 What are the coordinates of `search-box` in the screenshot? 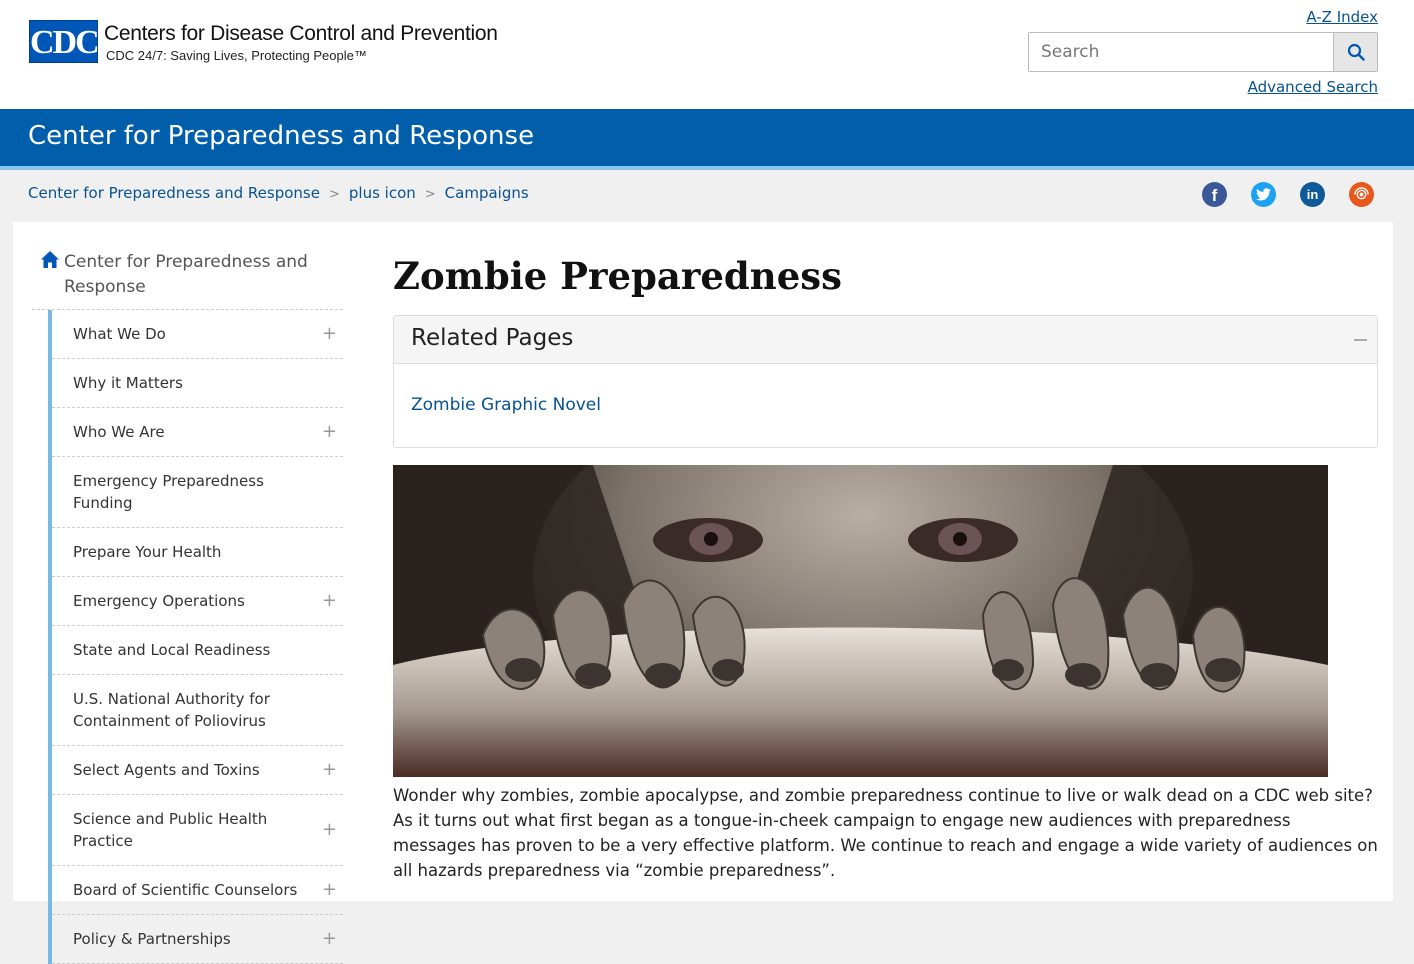 It's located at (1203, 52).